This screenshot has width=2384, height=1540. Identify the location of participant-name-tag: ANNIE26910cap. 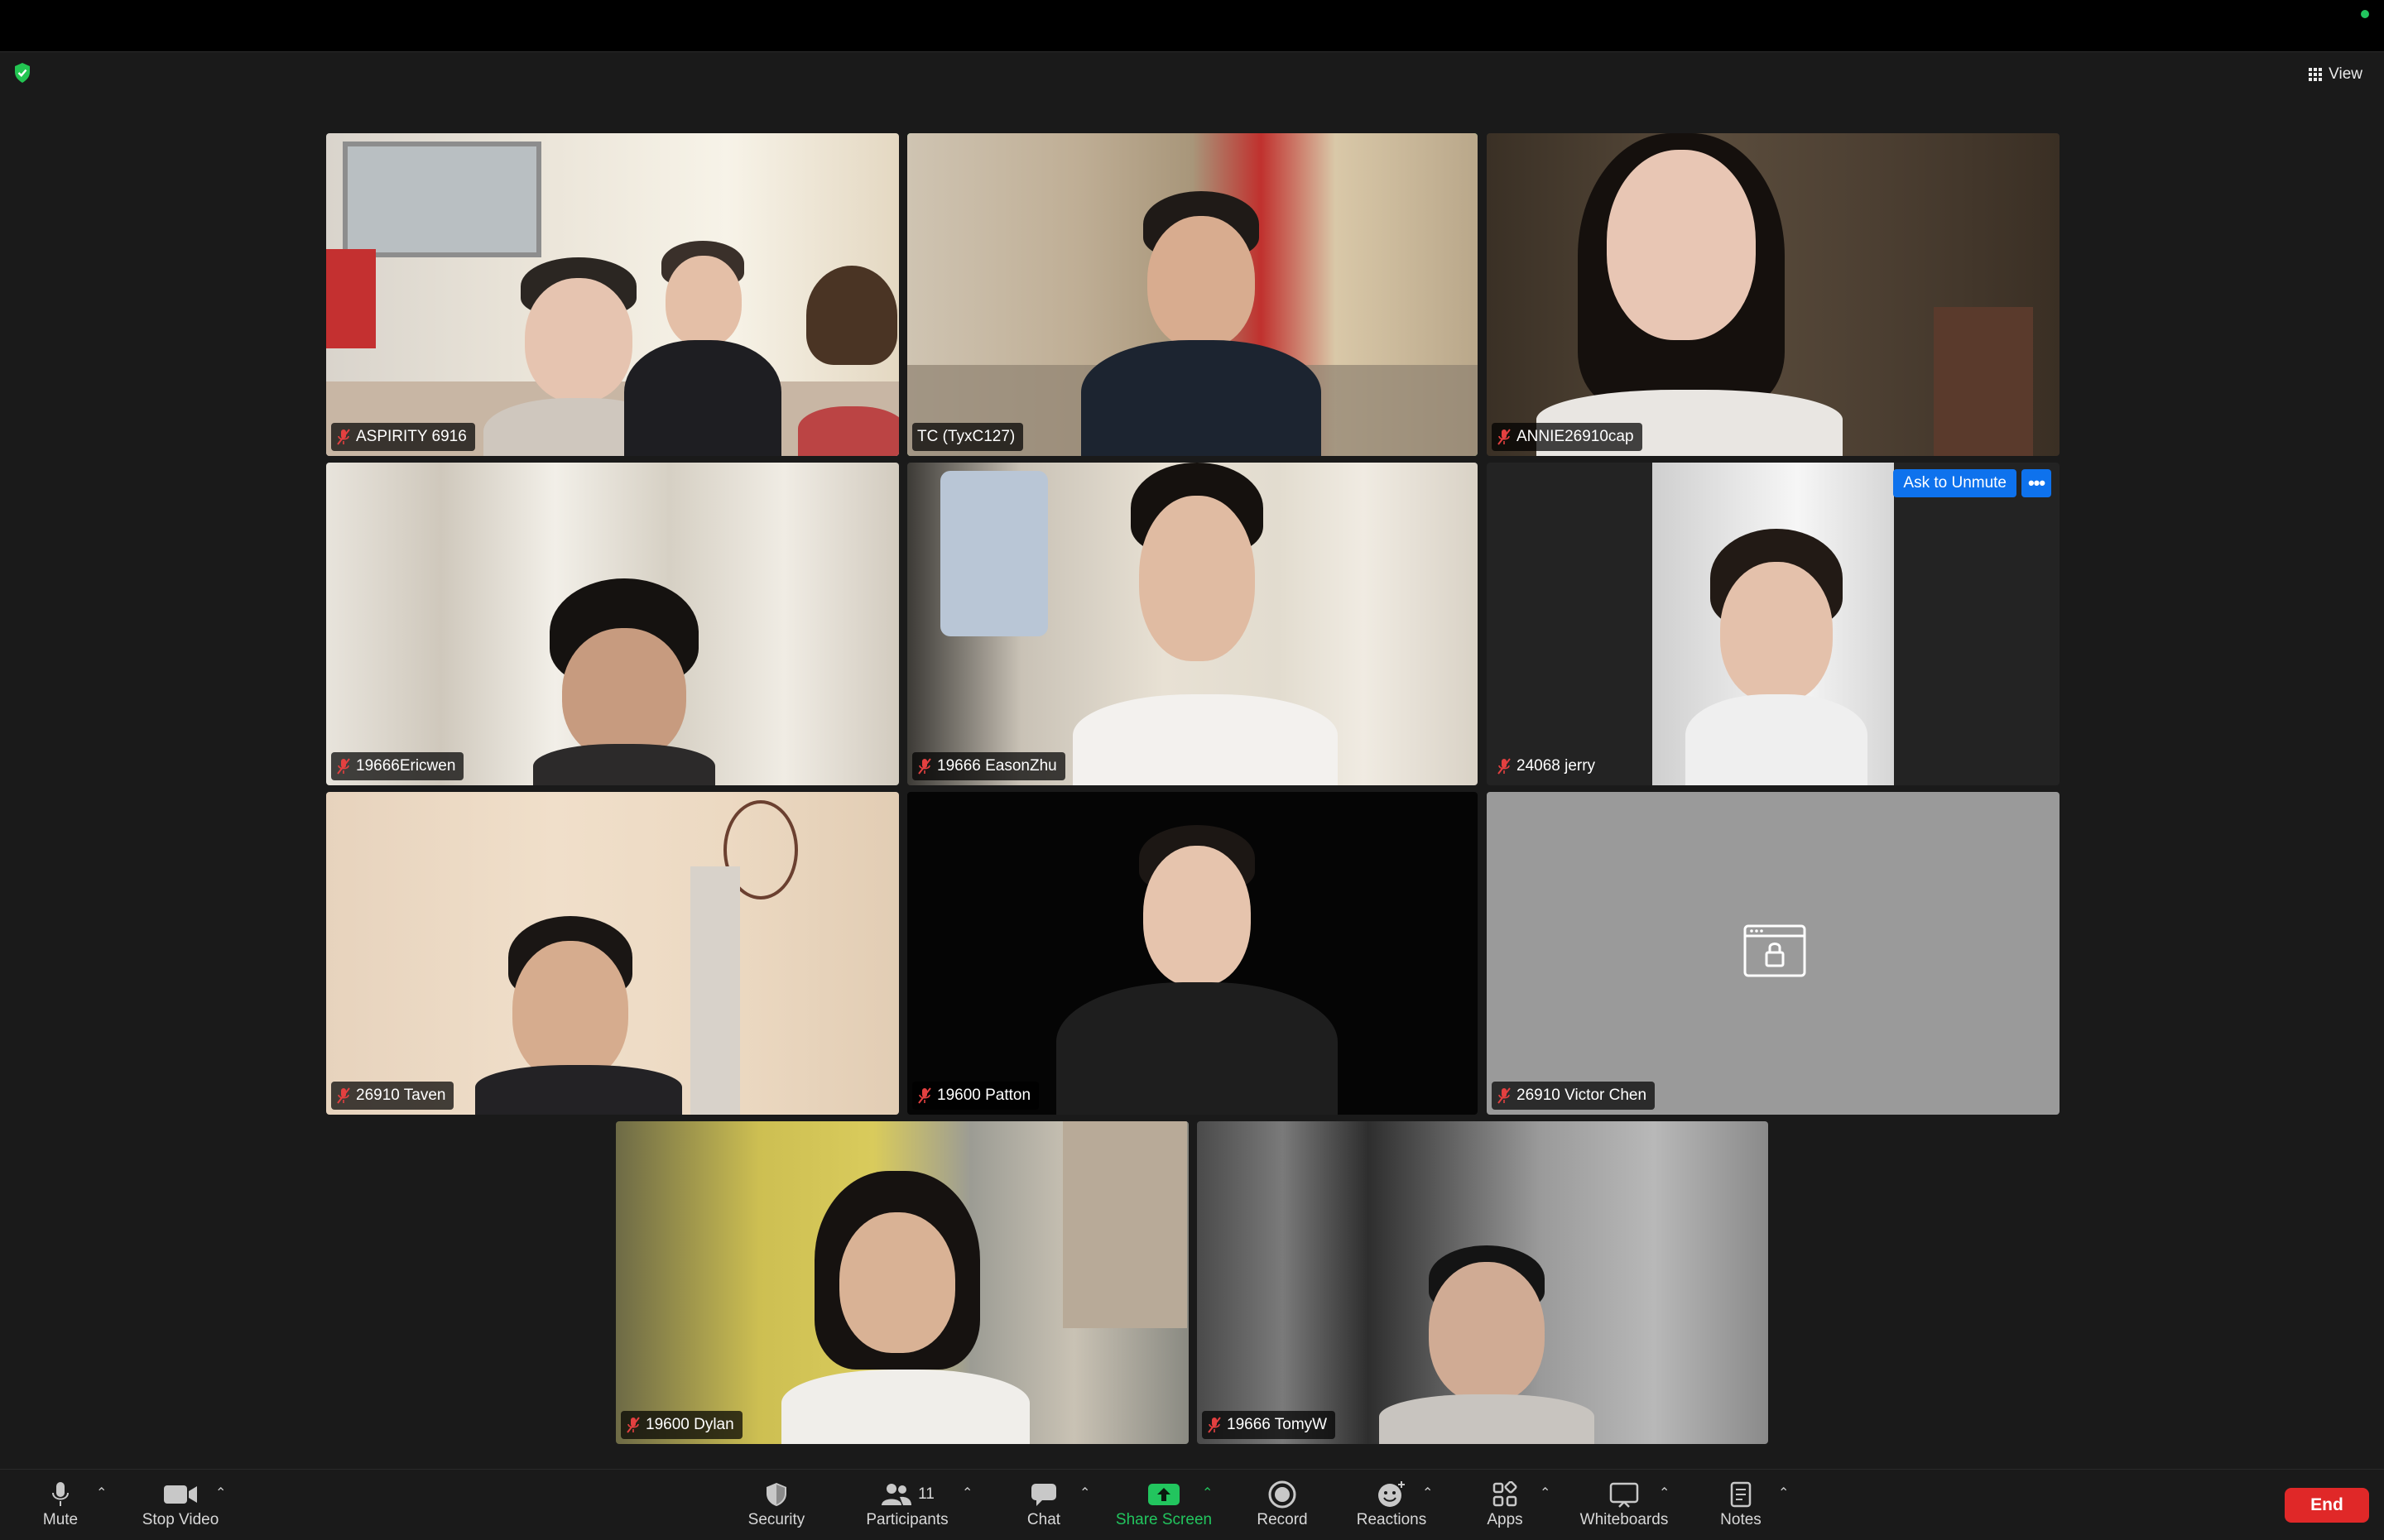
(1567, 437).